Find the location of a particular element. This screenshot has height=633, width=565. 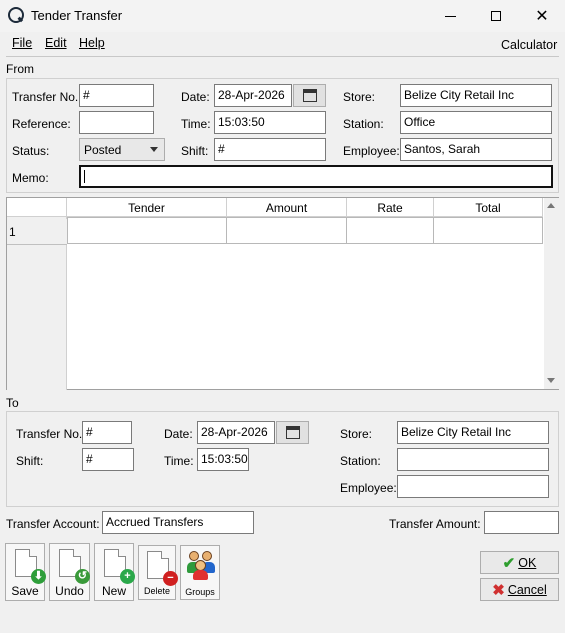

from-shift-field: # is located at coordinates (270, 149).